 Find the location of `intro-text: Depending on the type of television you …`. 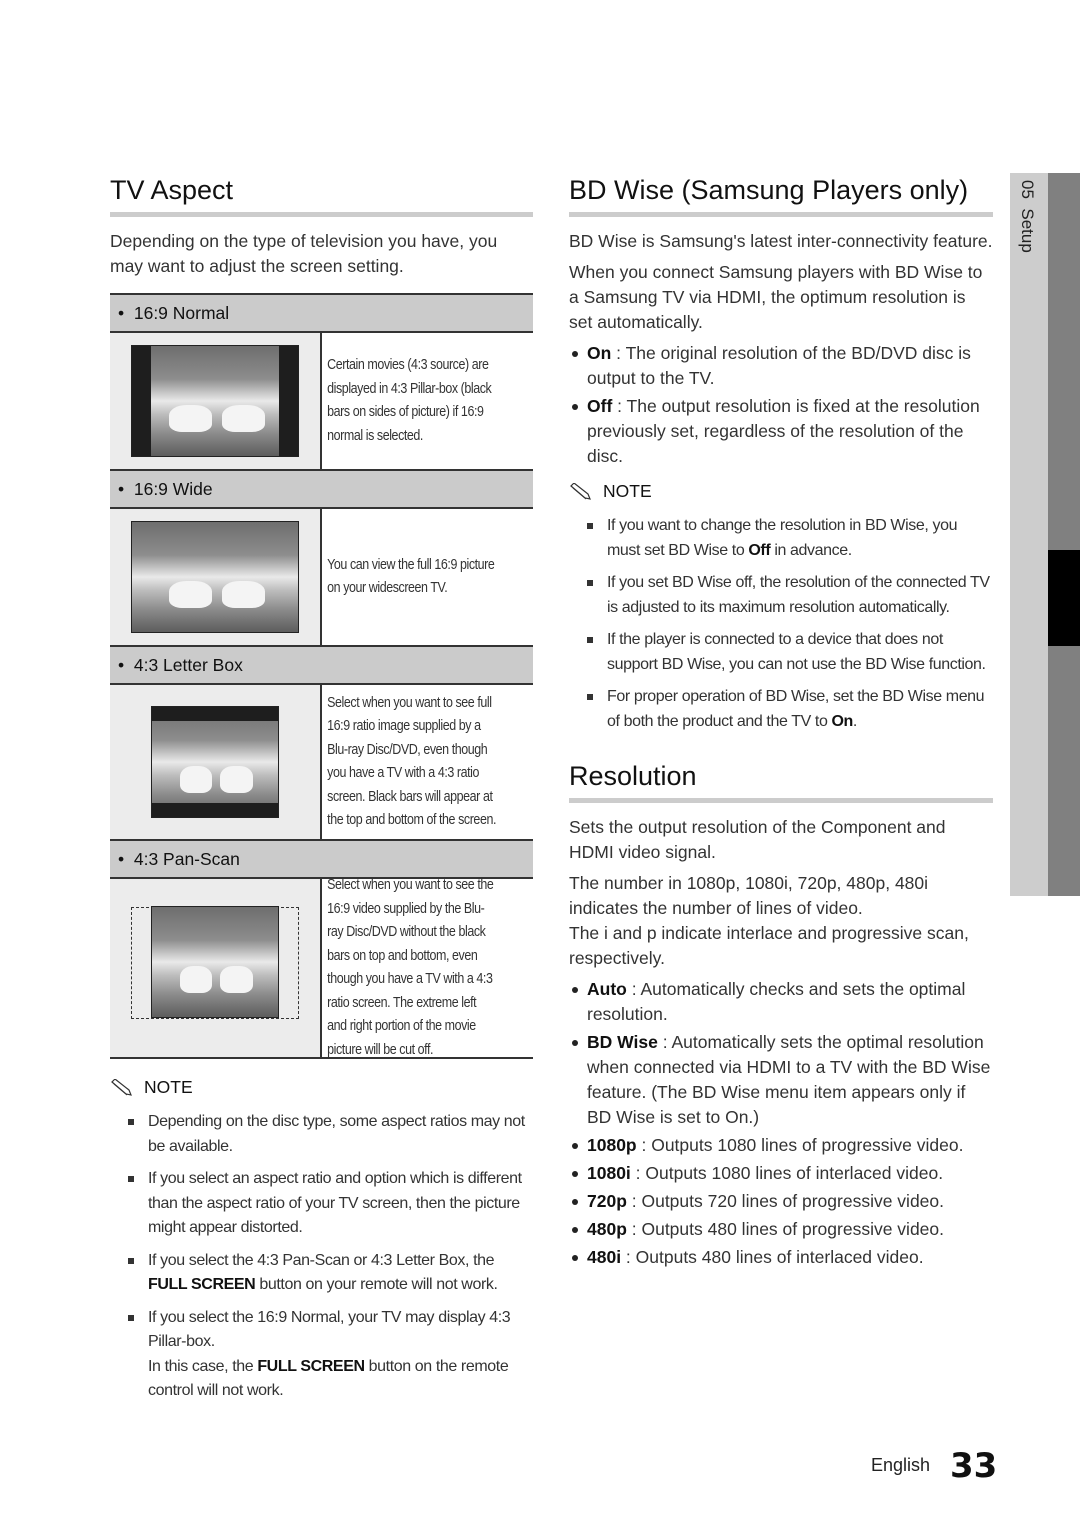

intro-text: Depending on the type of television you … is located at coordinates (304, 253).